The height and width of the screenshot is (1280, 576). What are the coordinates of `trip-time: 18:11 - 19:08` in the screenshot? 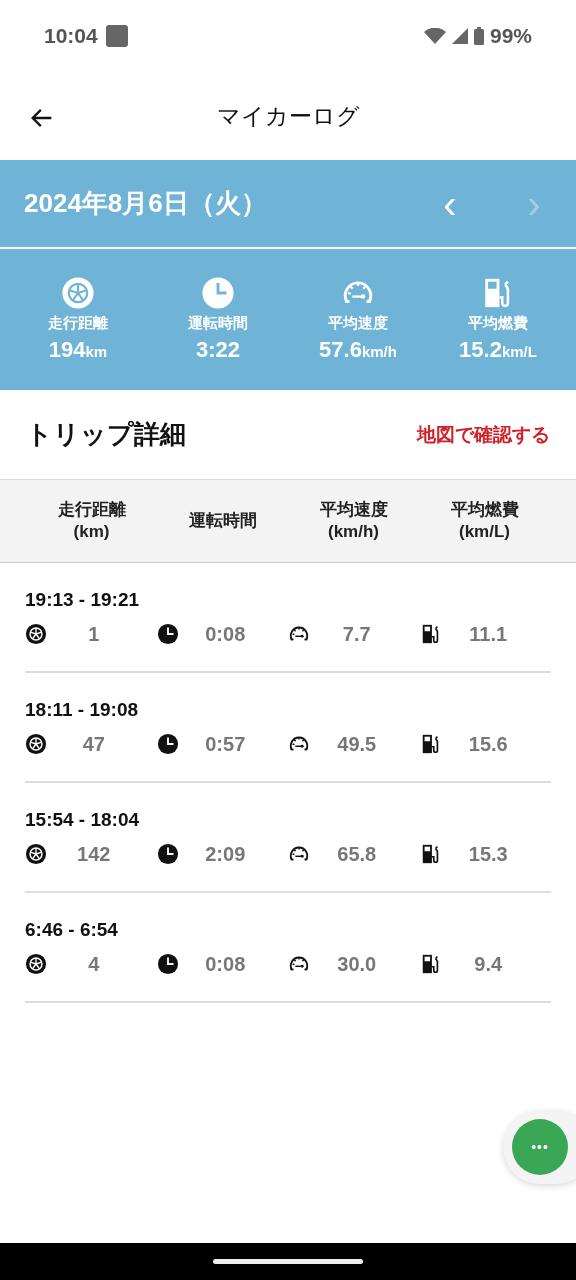 It's located at (82, 709).